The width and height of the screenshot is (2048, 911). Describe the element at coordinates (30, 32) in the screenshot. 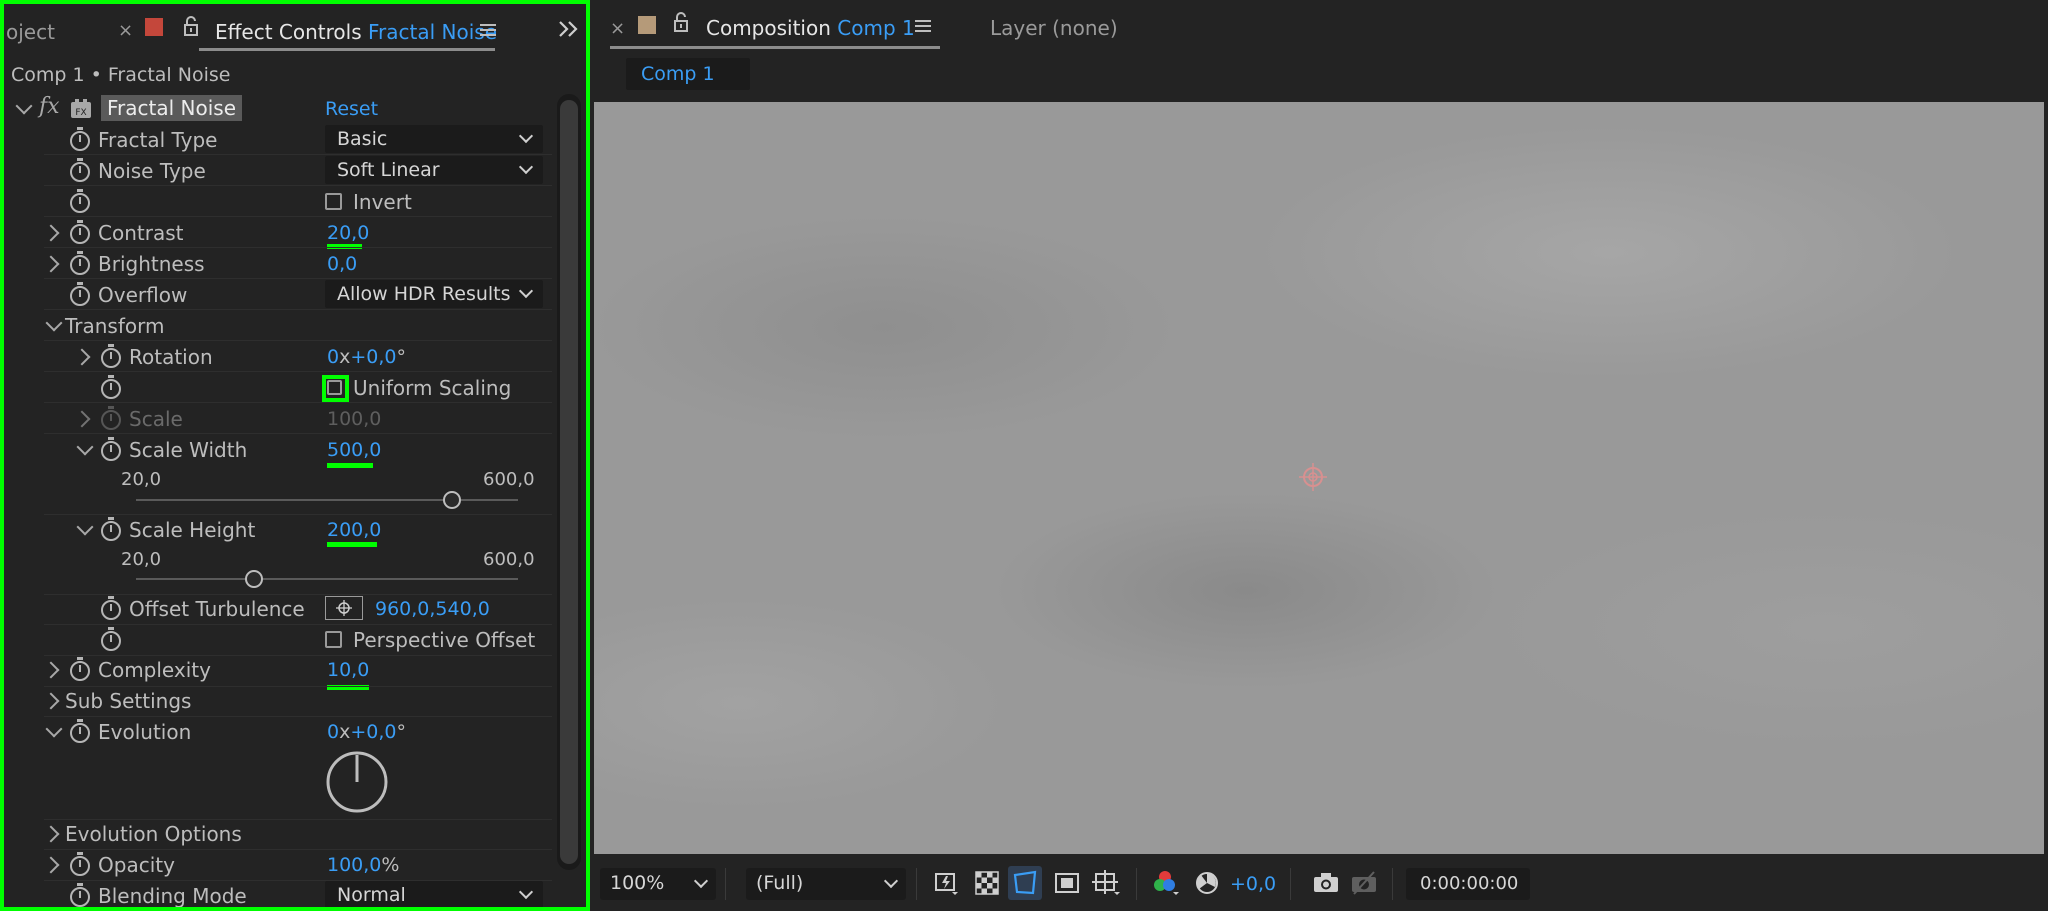

I see `project-tab: oject` at that location.